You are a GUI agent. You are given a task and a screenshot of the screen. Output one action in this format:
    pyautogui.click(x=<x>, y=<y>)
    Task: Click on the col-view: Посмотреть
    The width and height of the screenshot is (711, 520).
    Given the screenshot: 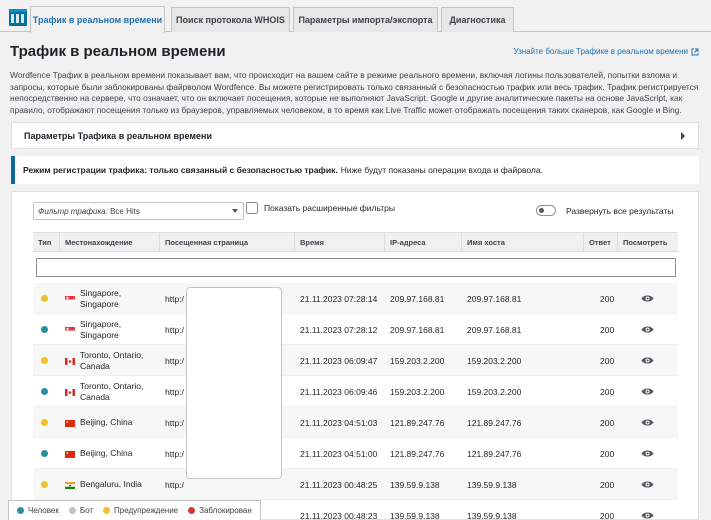 What is the action you would take?
    pyautogui.click(x=648, y=242)
    